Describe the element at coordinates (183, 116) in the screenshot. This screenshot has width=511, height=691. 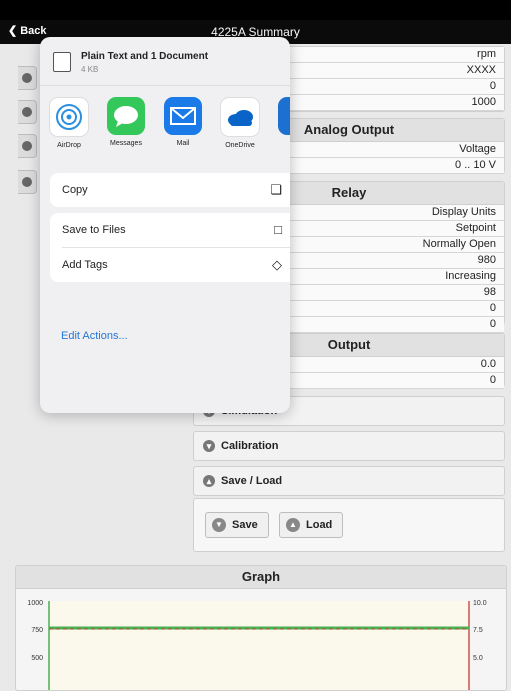
I see `mail-icon` at that location.